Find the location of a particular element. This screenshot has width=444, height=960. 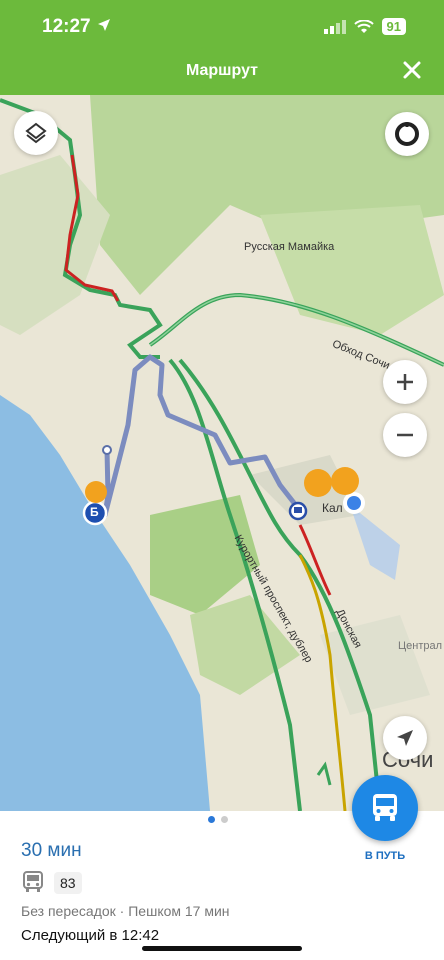

location-arrow-icon is located at coordinates (104, 27).